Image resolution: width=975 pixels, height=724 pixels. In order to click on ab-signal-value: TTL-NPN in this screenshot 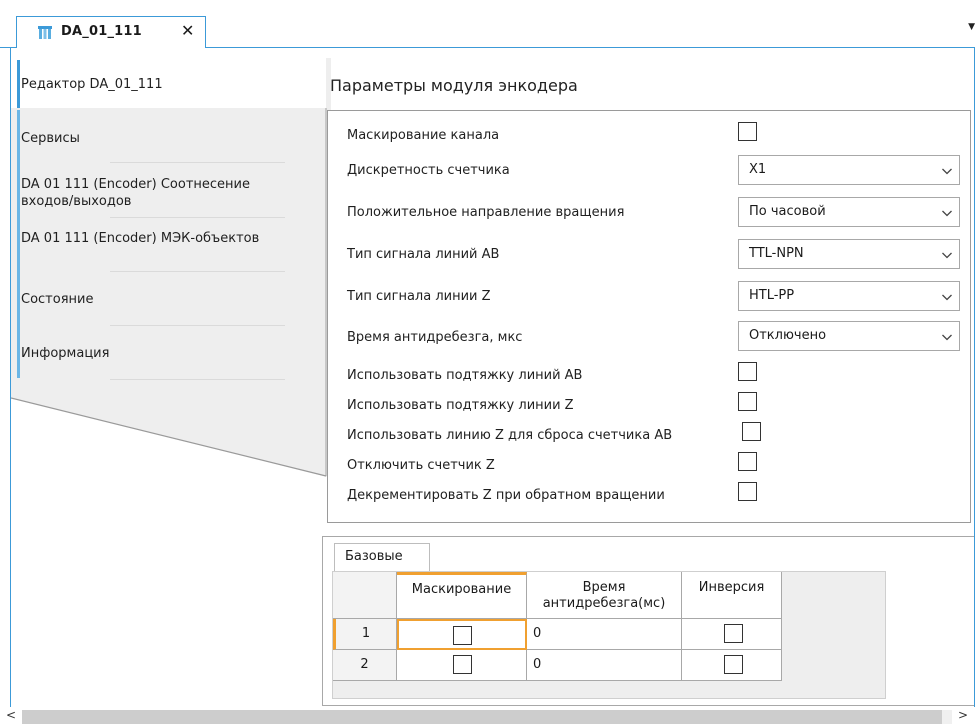, I will do `click(776, 253)`.